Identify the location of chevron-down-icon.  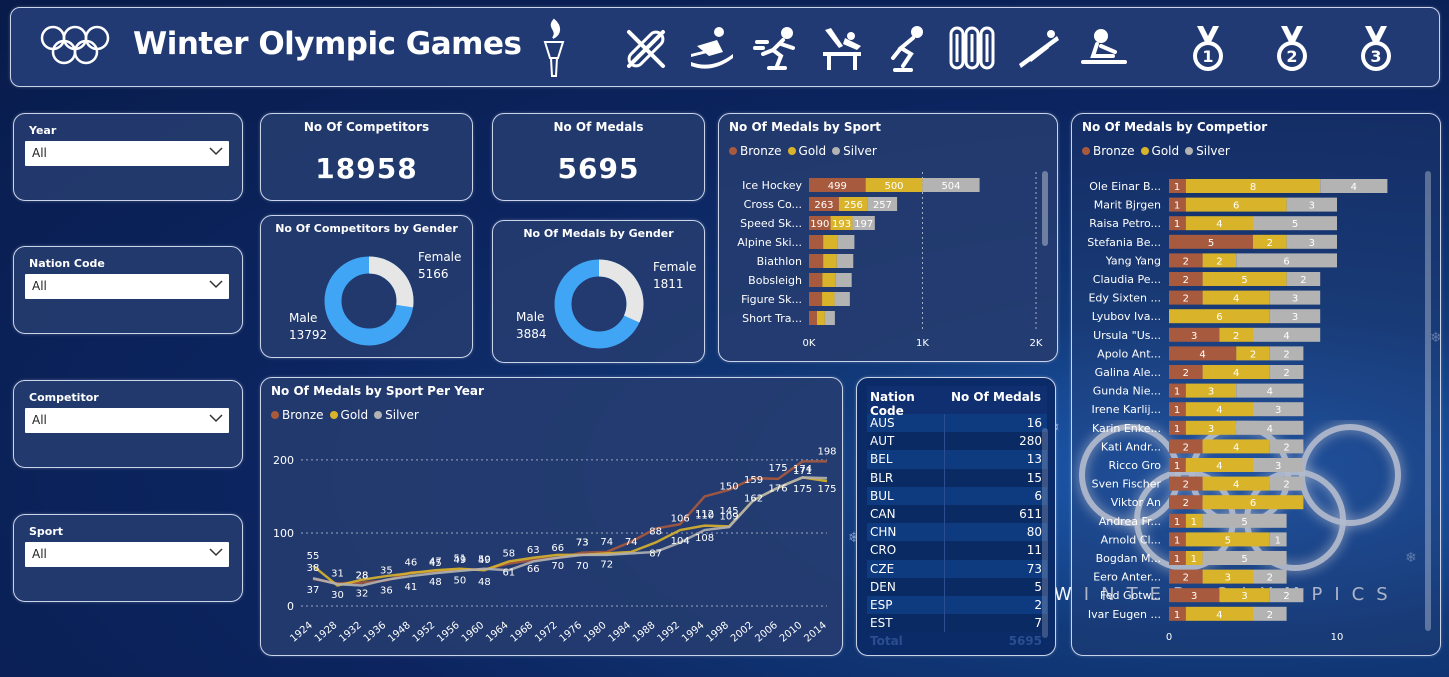
(216, 418).